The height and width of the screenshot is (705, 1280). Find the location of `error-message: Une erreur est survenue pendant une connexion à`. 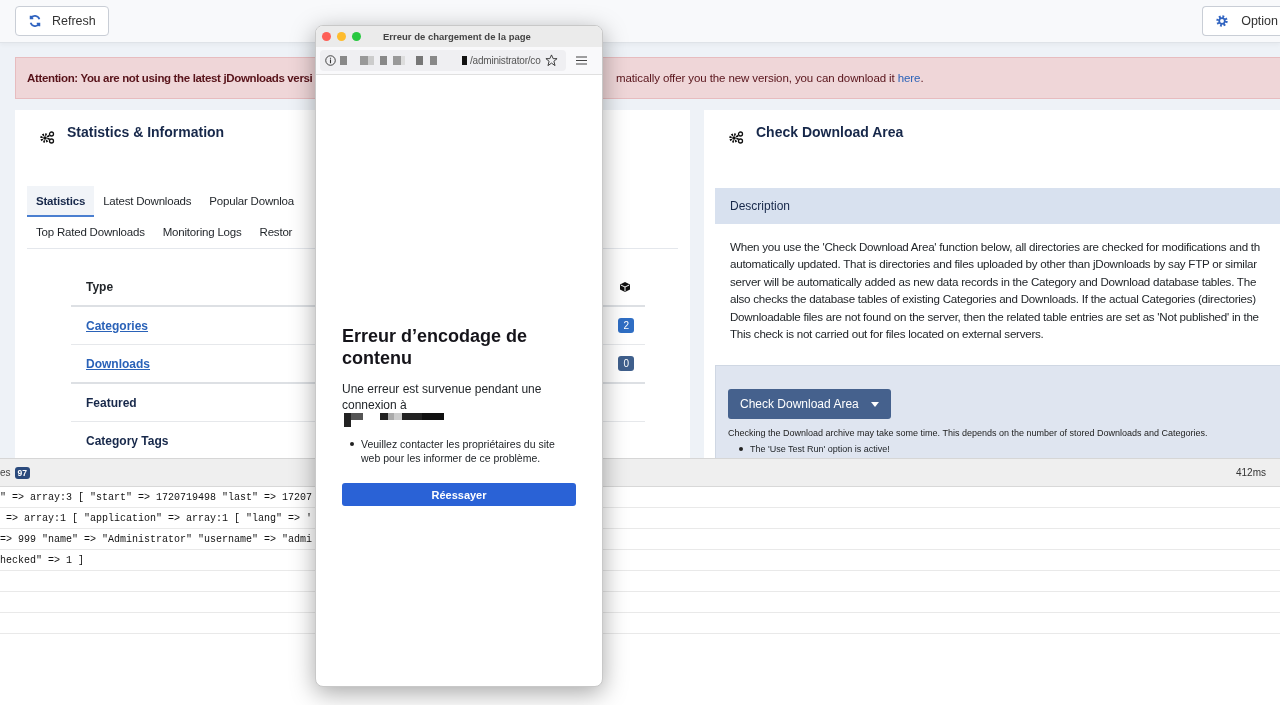

error-message: Une erreur est survenue pendant une connexion à is located at coordinates (442, 397).